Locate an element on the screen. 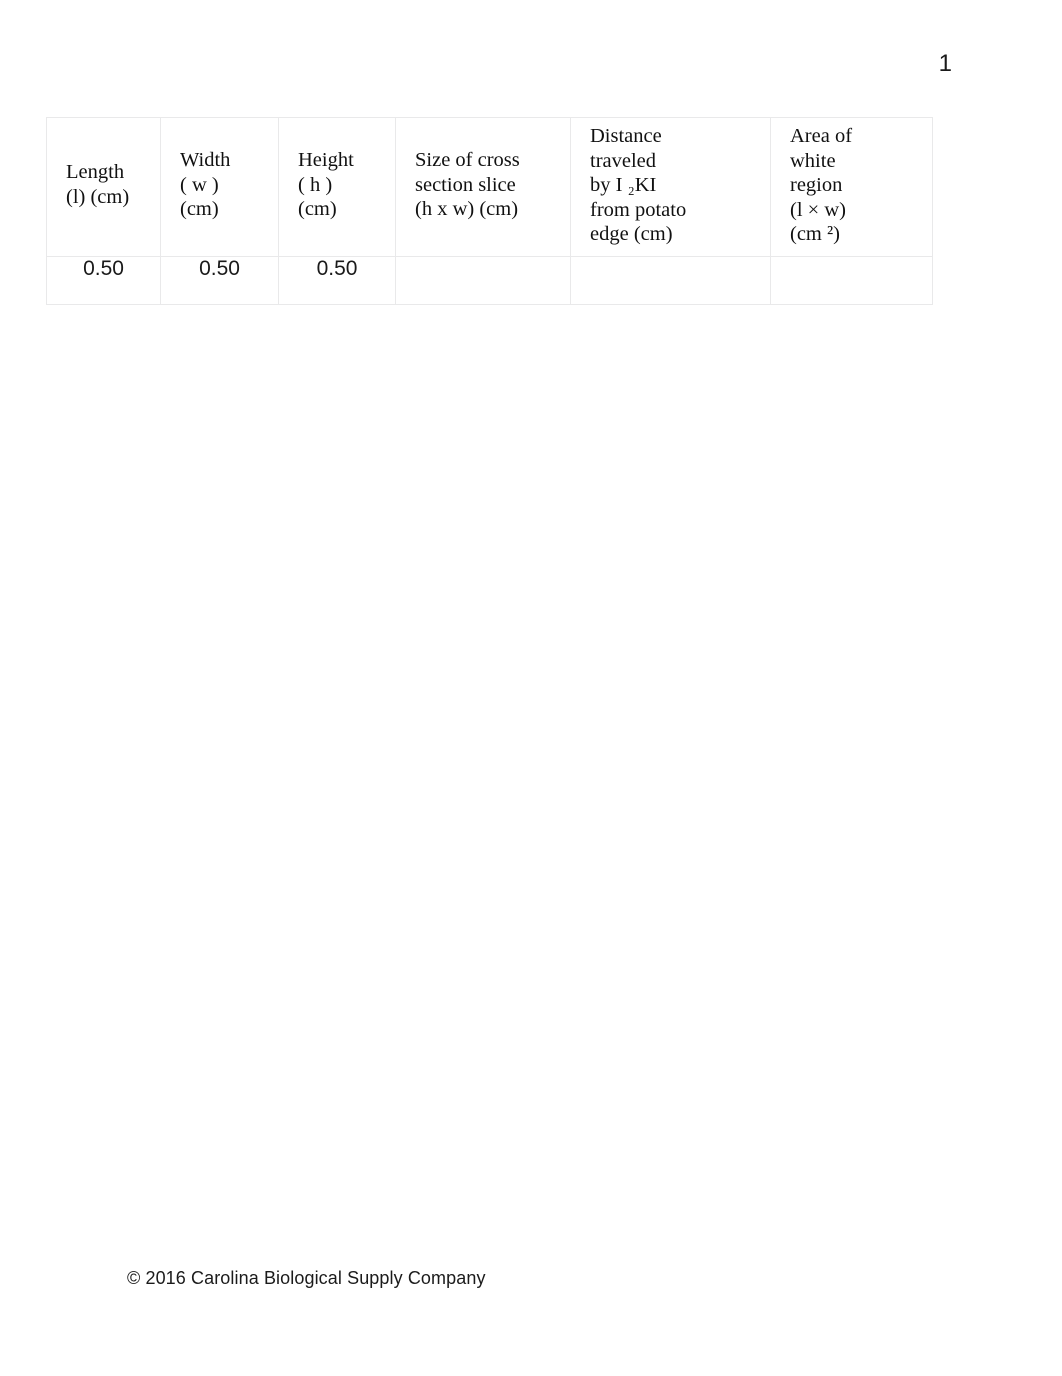  header-line: Size of cross is located at coordinates (467, 160).